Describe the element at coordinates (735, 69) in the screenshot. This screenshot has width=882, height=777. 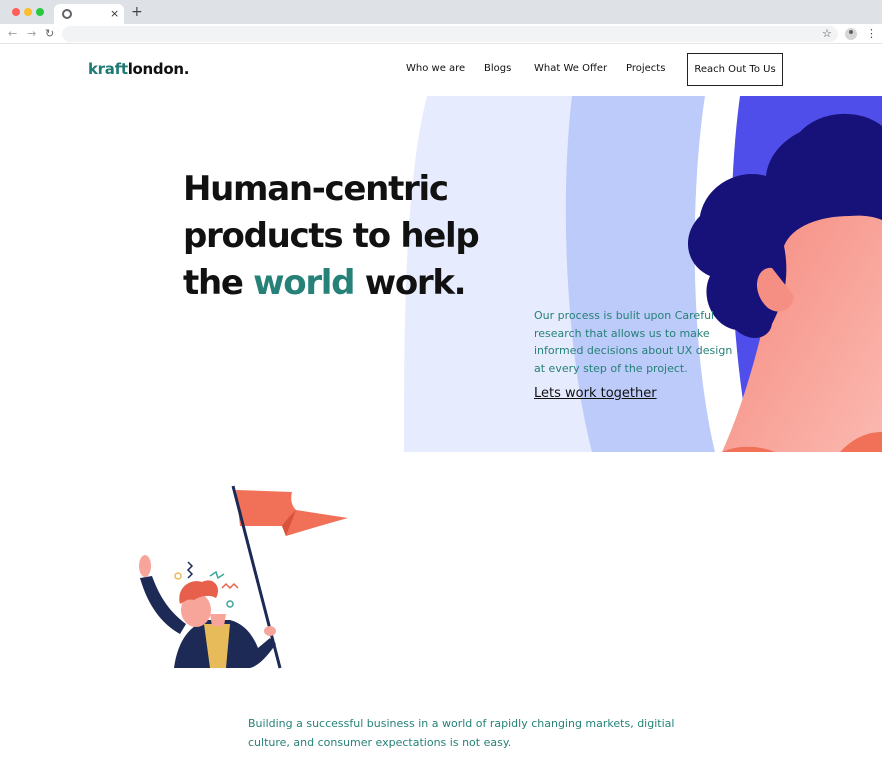
I see `reach-out-button: Reach Out To Us` at that location.